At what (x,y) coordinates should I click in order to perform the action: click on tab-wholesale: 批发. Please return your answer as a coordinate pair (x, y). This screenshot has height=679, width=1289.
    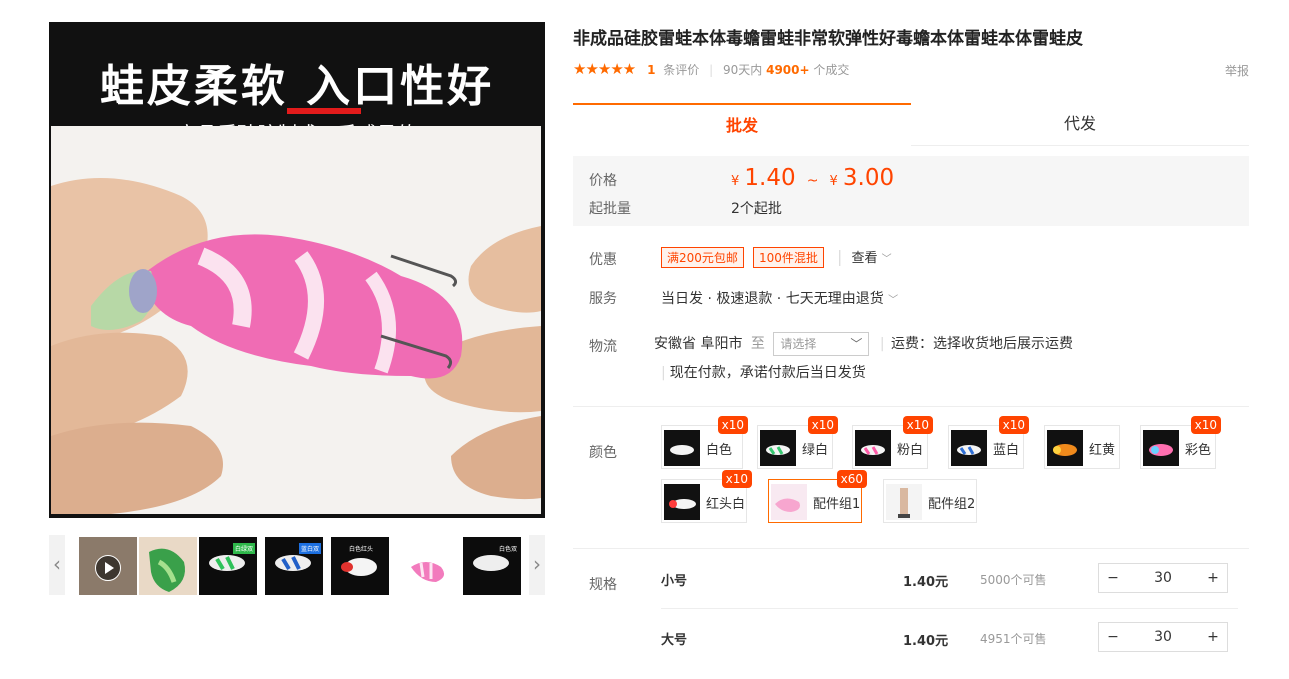
    Looking at the image, I should click on (742, 125).